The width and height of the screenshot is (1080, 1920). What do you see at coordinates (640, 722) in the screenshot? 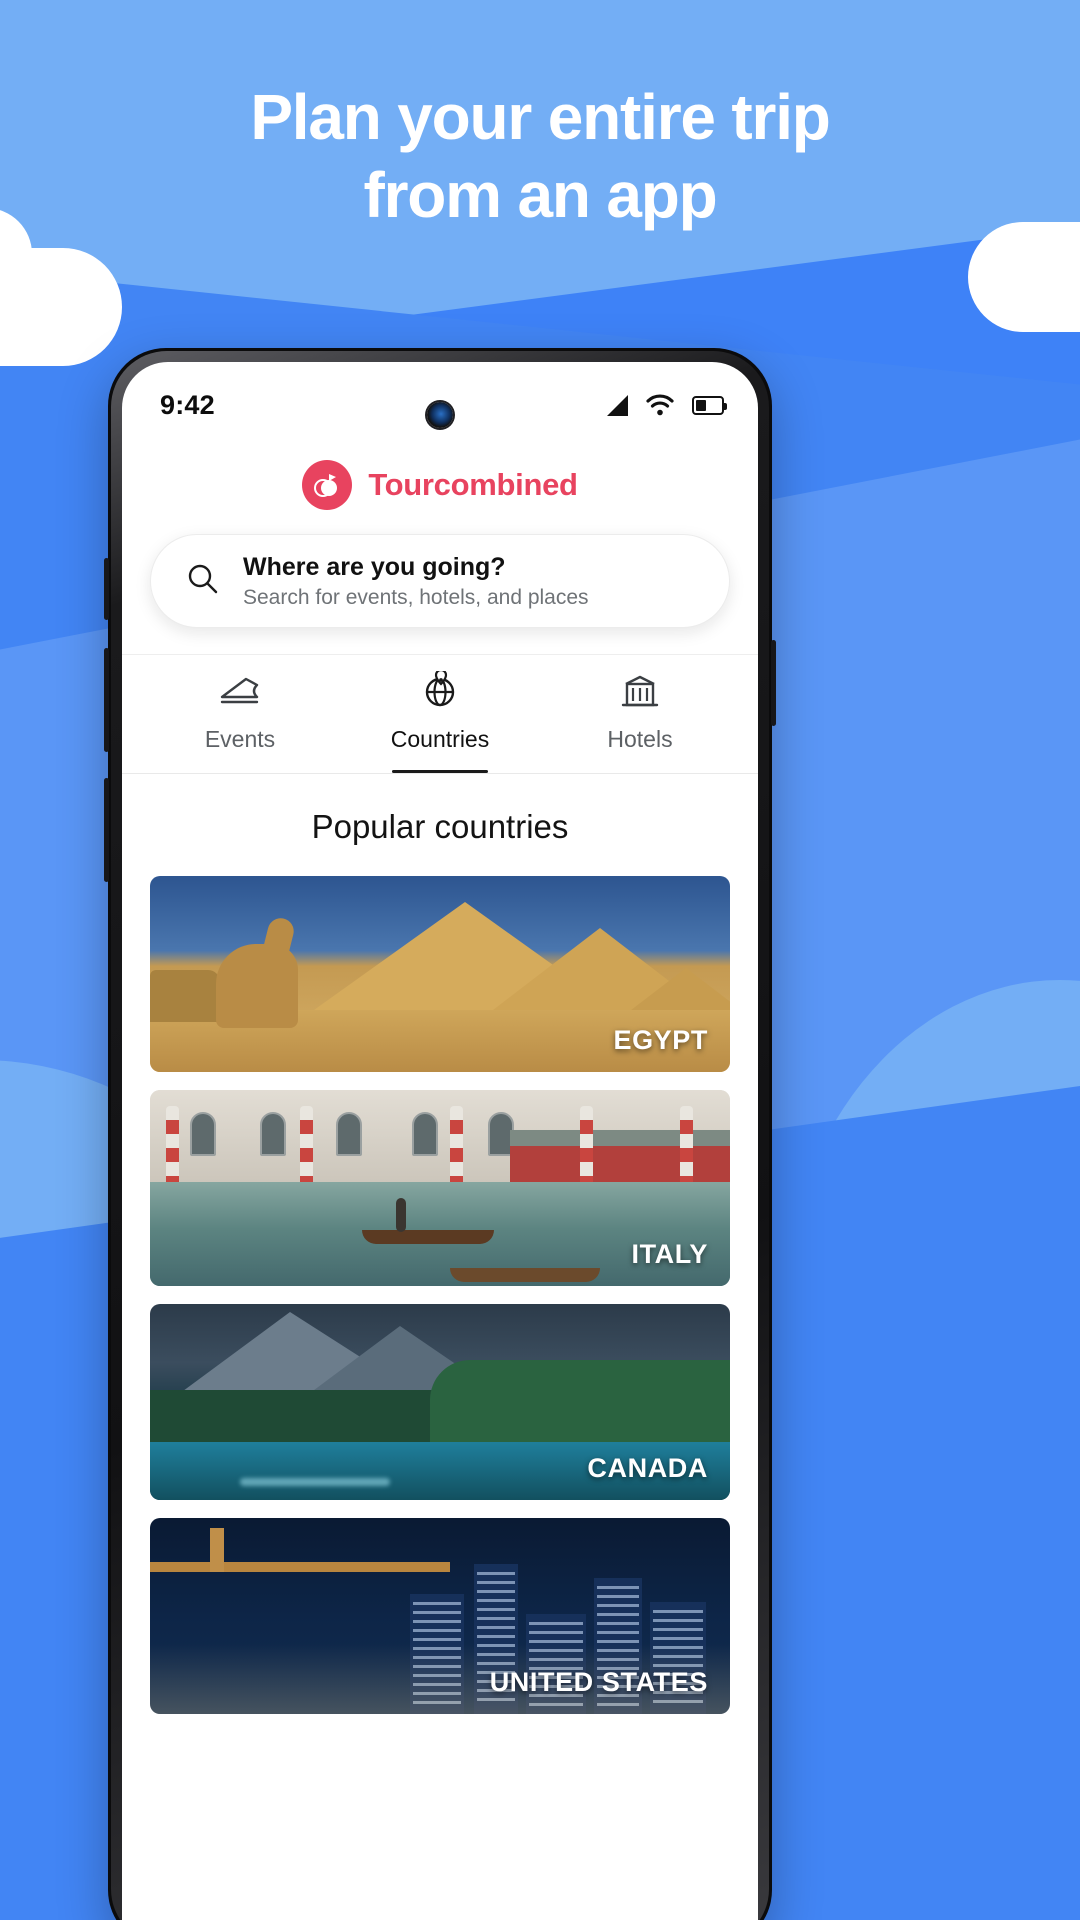
I see `tab-hotels: Hotels` at bounding box center [640, 722].